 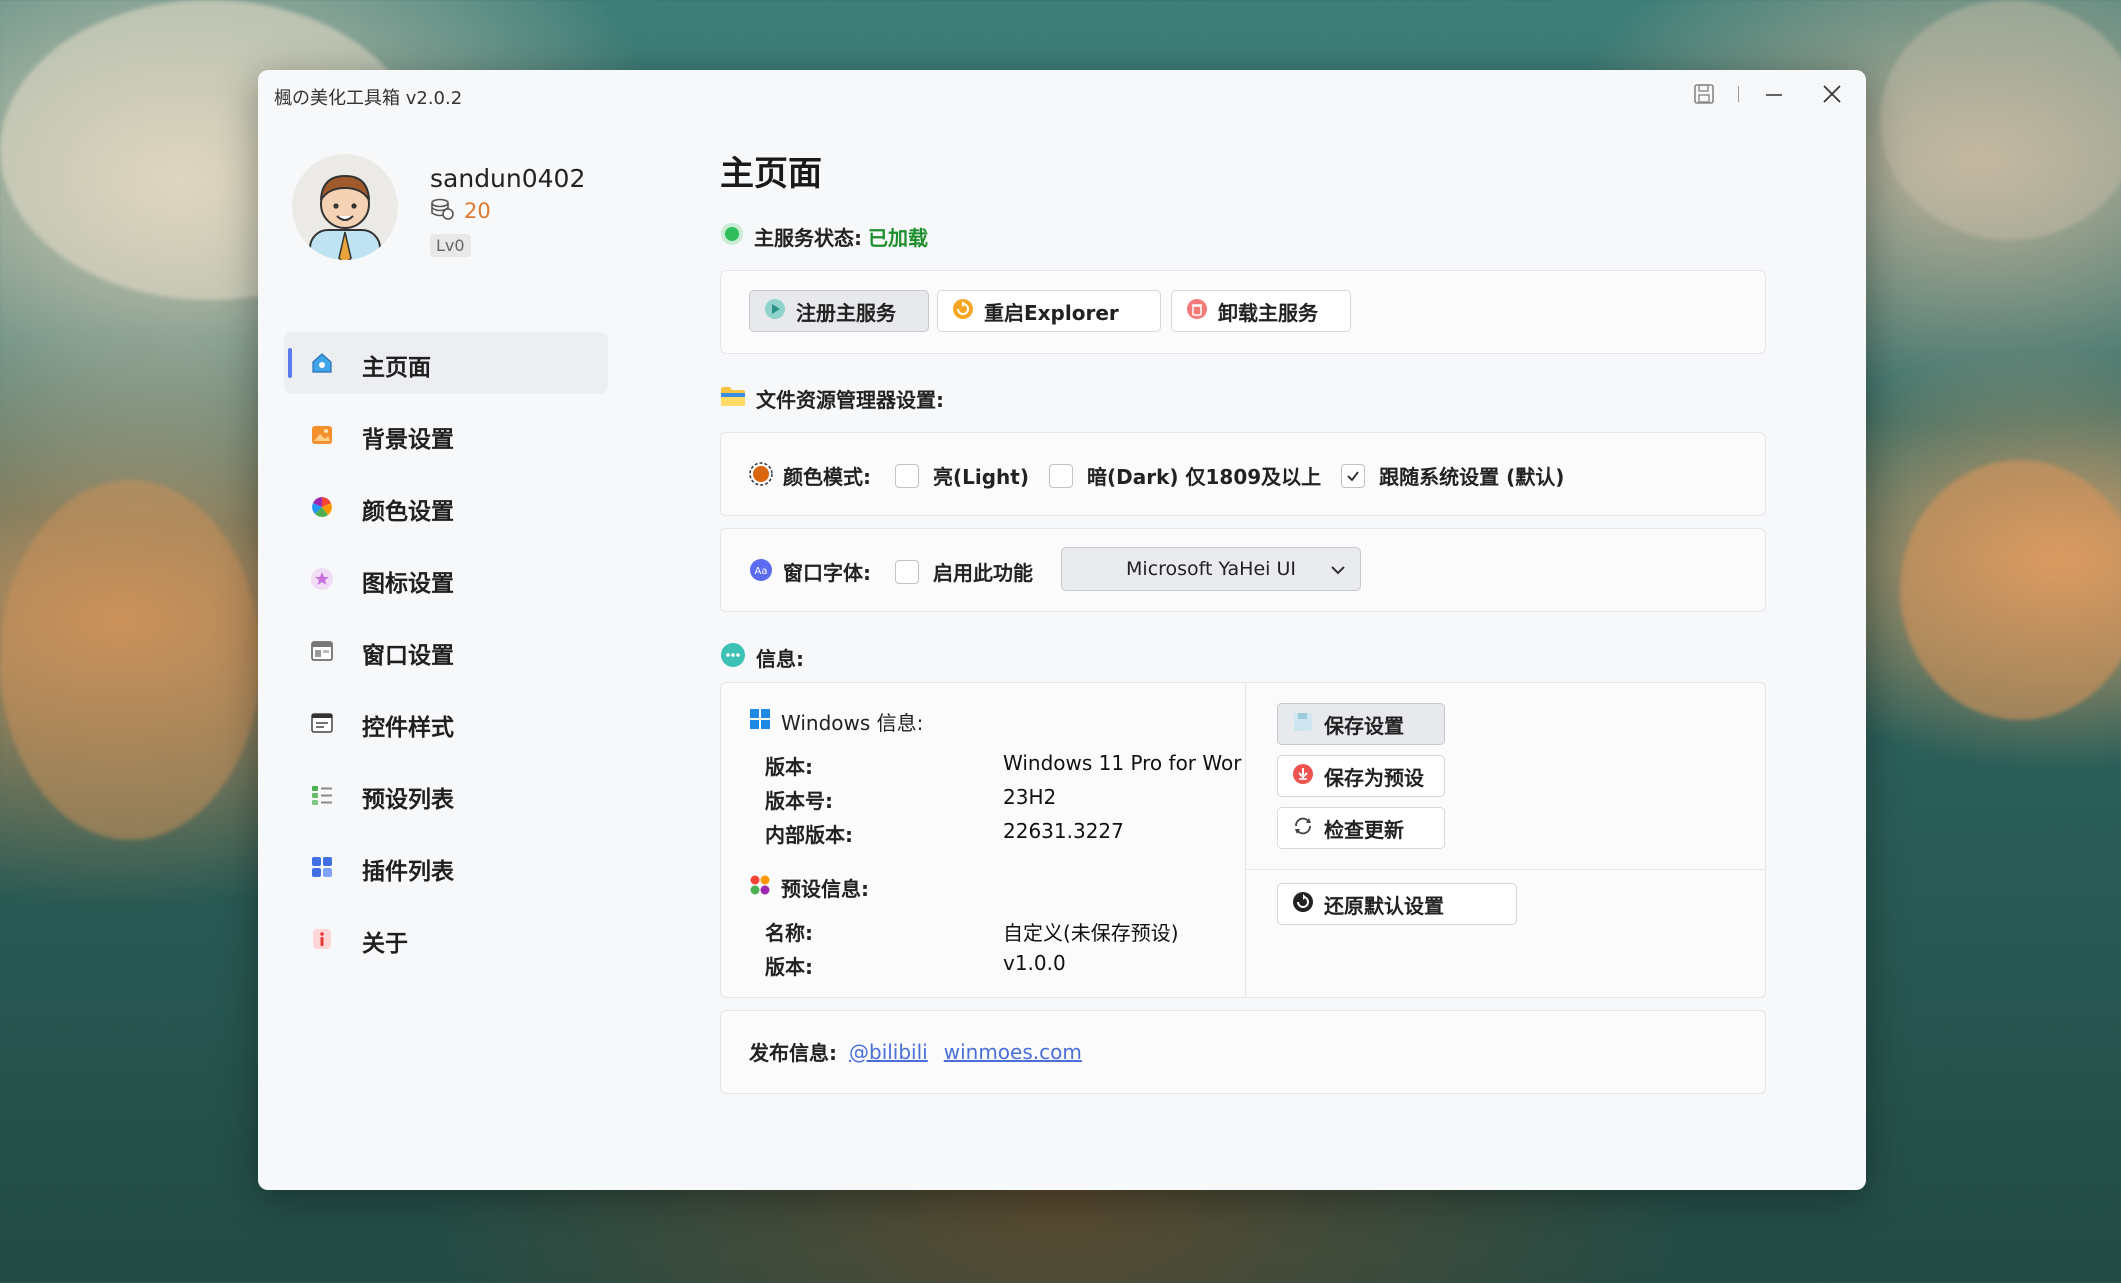 What do you see at coordinates (1384, 905) in the screenshot?
I see `restore-defaults-label: 还原默认设置` at bounding box center [1384, 905].